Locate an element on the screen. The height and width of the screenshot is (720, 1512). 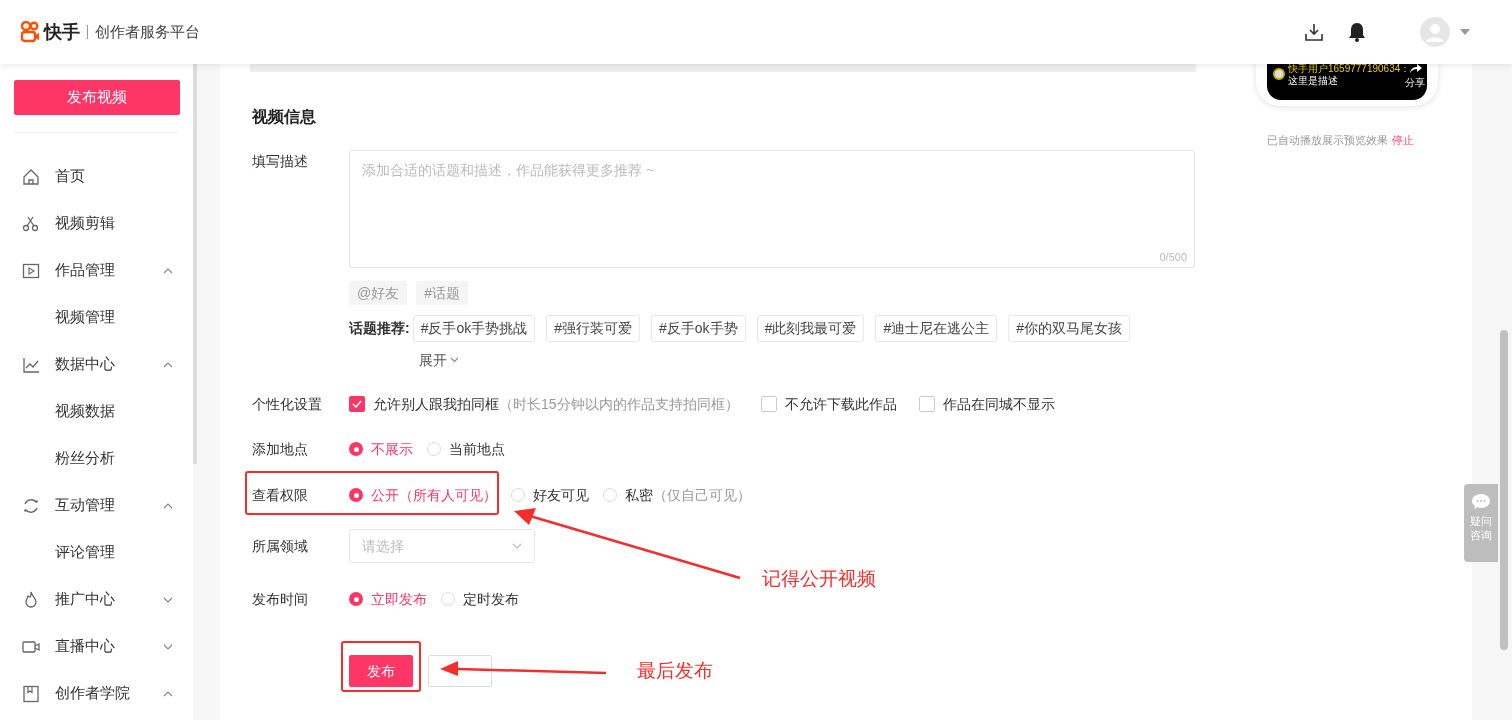
logo-icon is located at coordinates (30, 32).